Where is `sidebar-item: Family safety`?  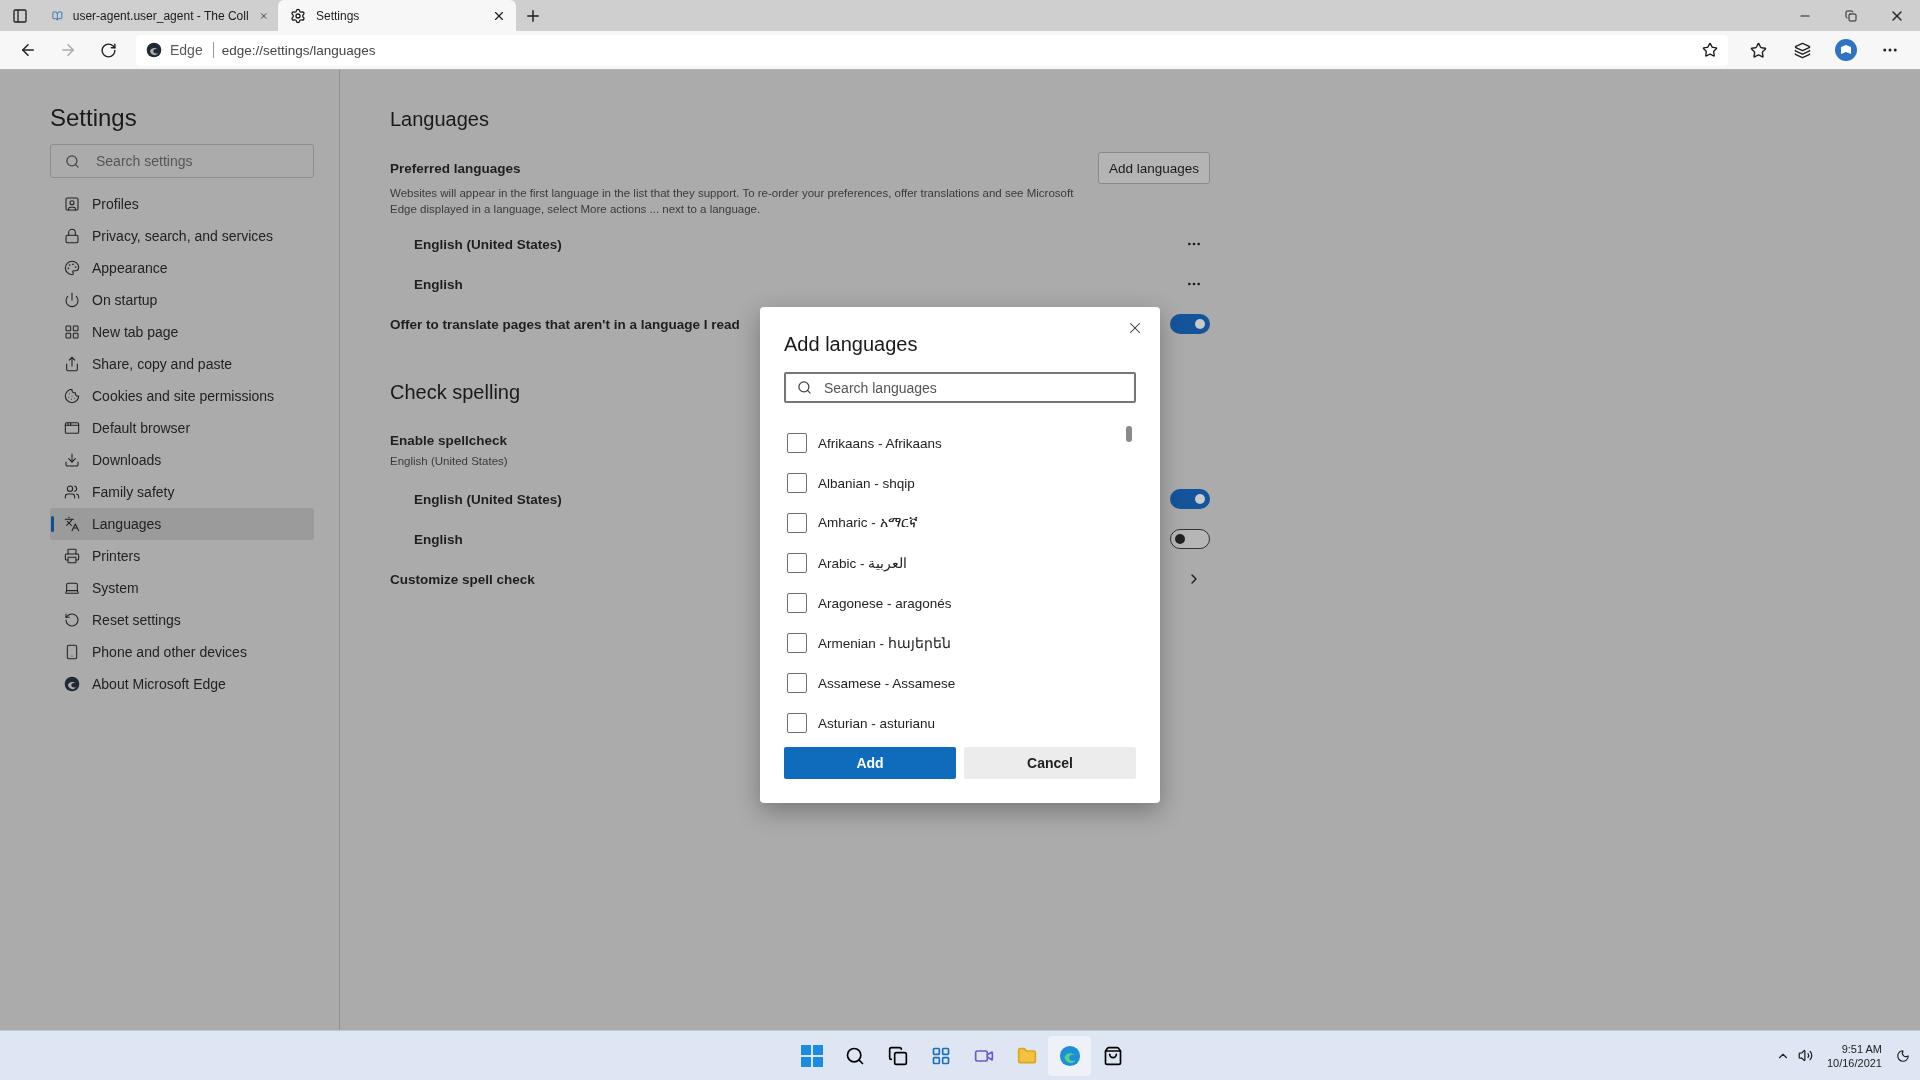
sidebar-item: Family safety is located at coordinates (182, 492).